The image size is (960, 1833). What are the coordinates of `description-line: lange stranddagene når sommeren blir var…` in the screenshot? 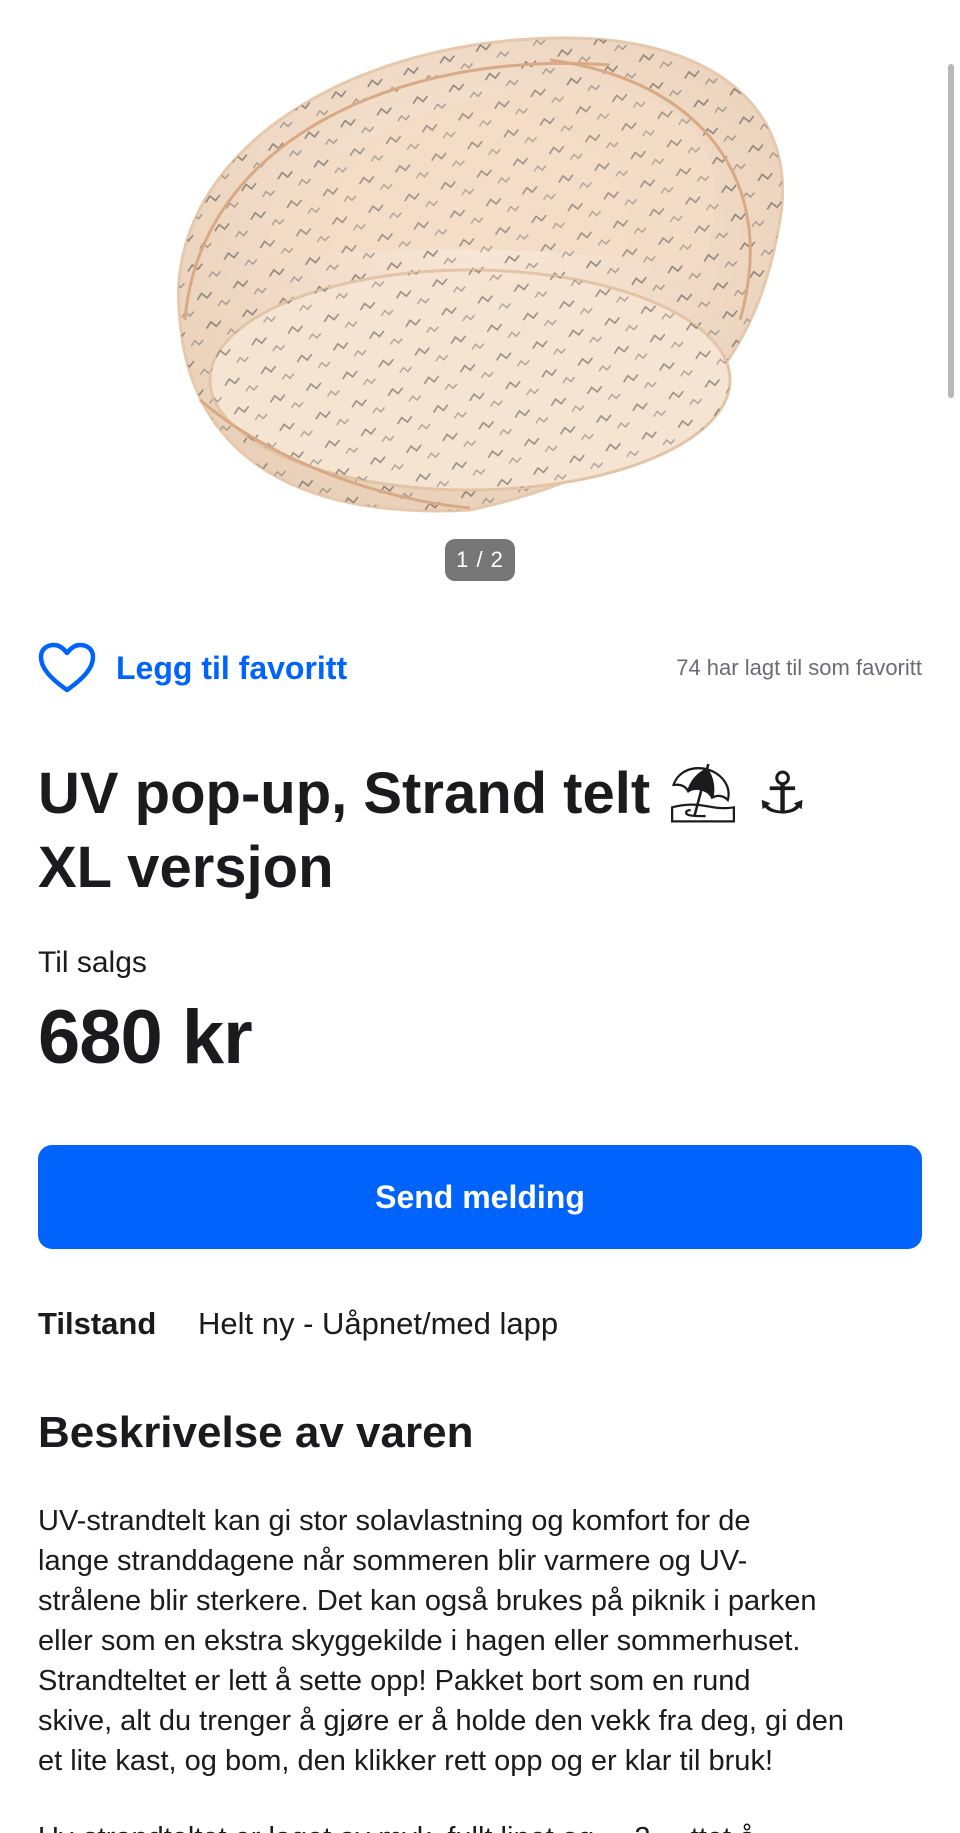 It's located at (393, 1561).